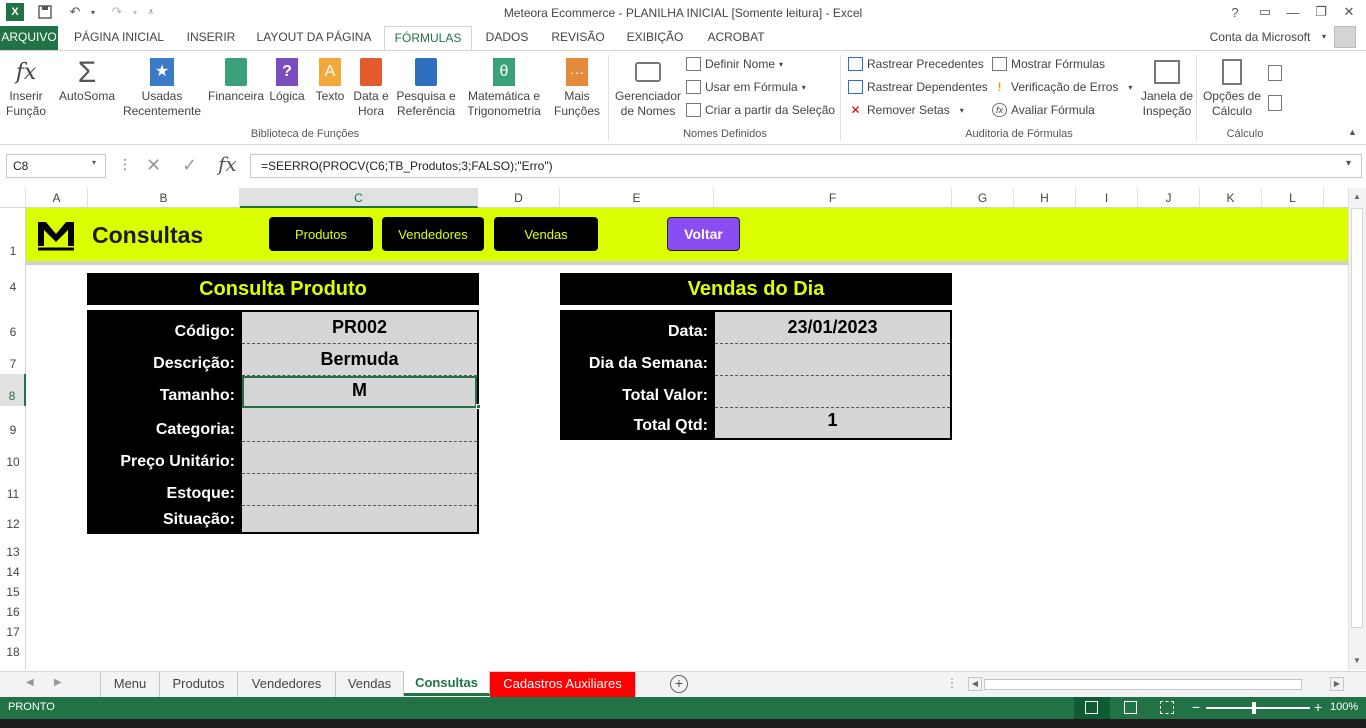 The width and height of the screenshot is (1366, 728). What do you see at coordinates (359, 425) in the screenshot?
I see `product-category-cell` at bounding box center [359, 425].